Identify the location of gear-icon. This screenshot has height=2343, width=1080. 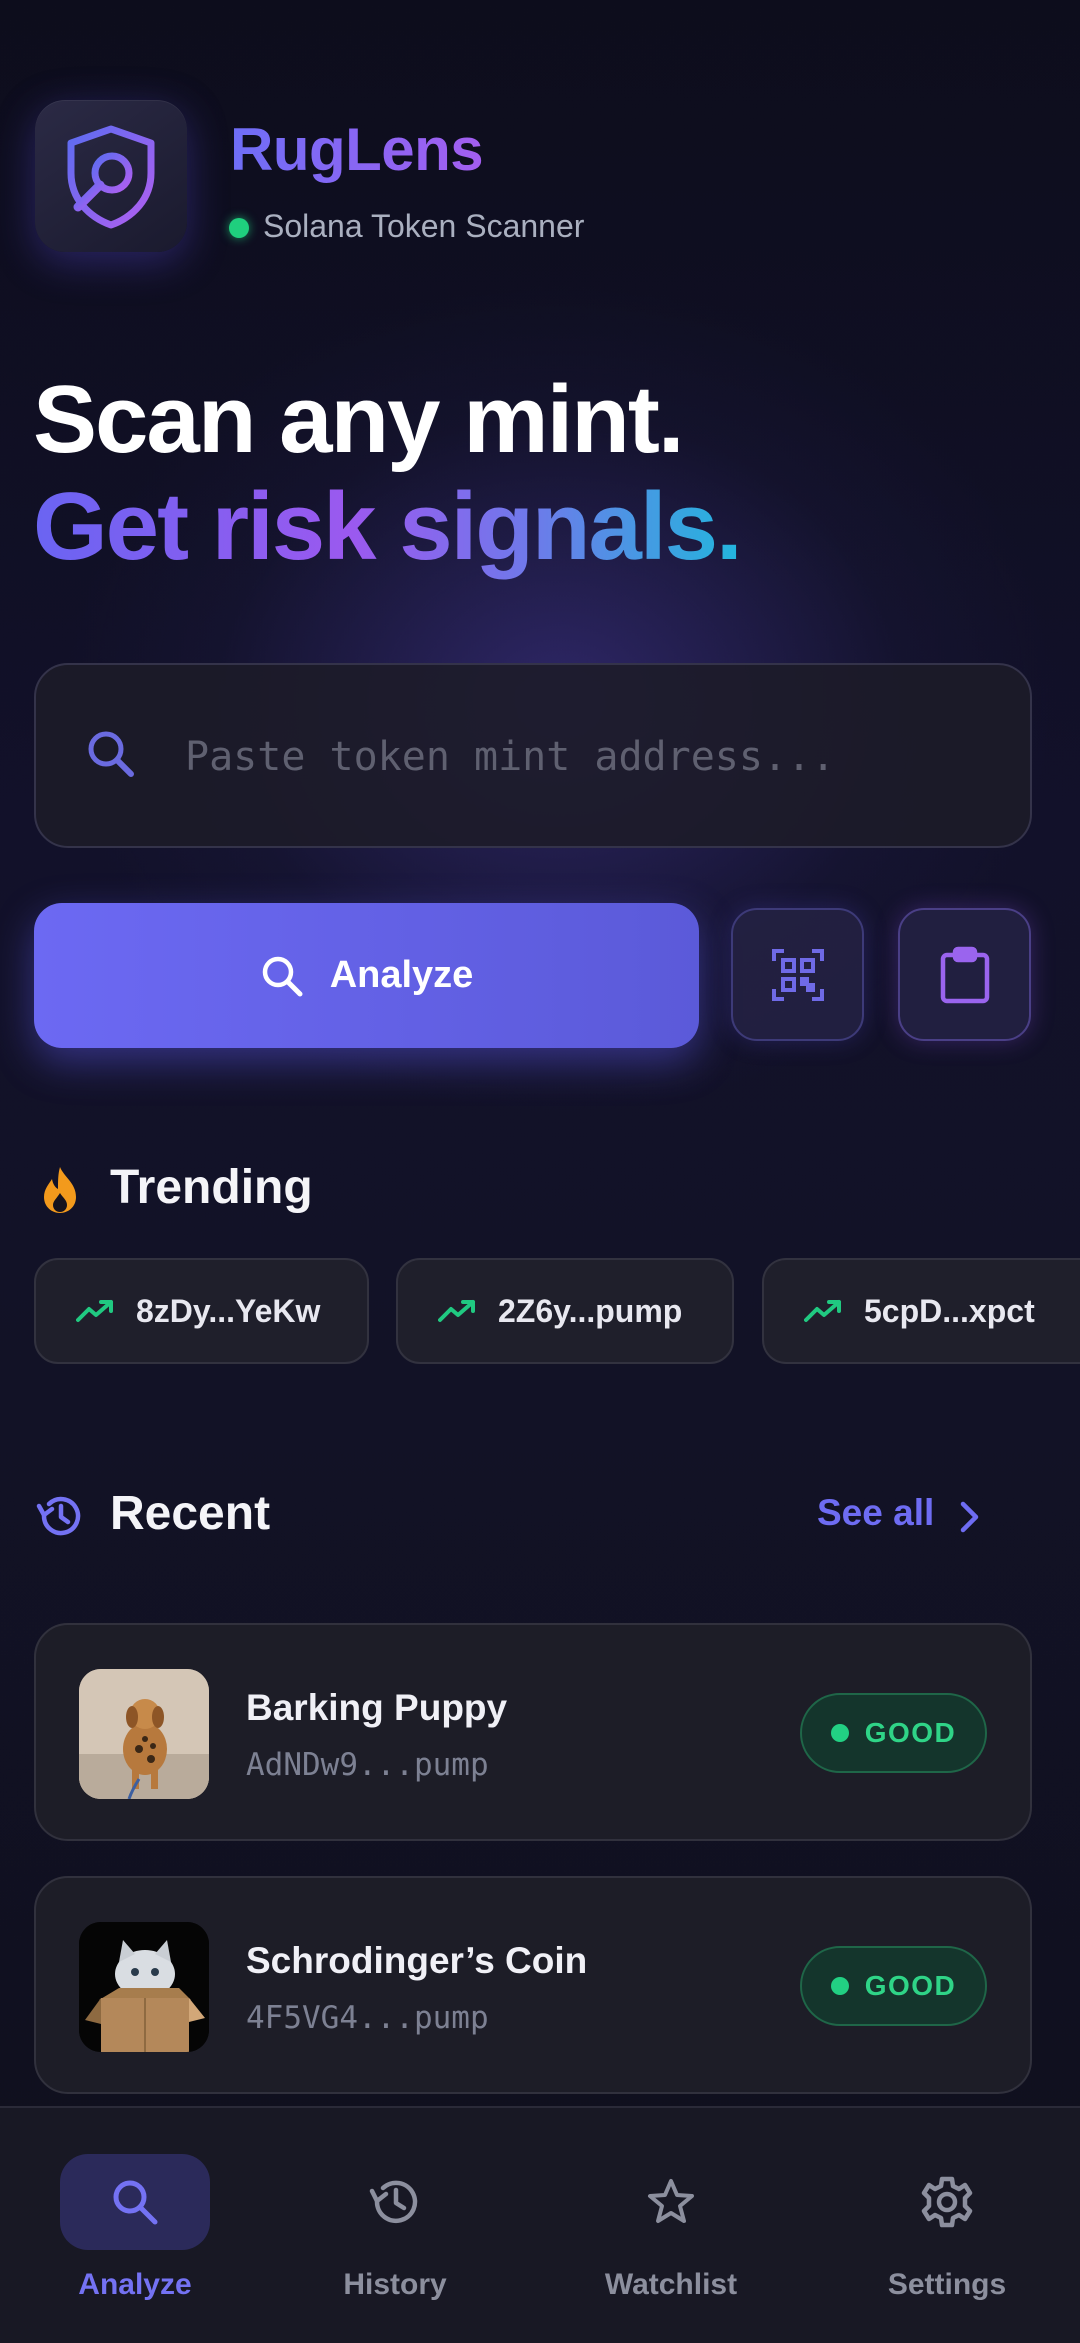
(947, 2202).